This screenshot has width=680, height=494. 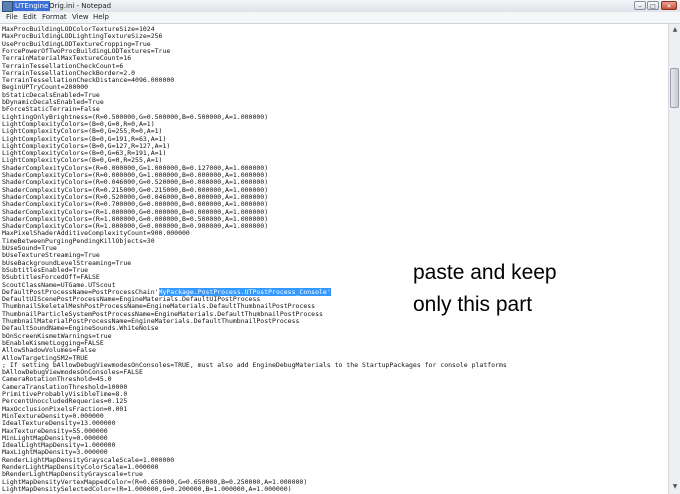 What do you see at coordinates (653, 5) in the screenshot?
I see `maximize-button: □` at bounding box center [653, 5].